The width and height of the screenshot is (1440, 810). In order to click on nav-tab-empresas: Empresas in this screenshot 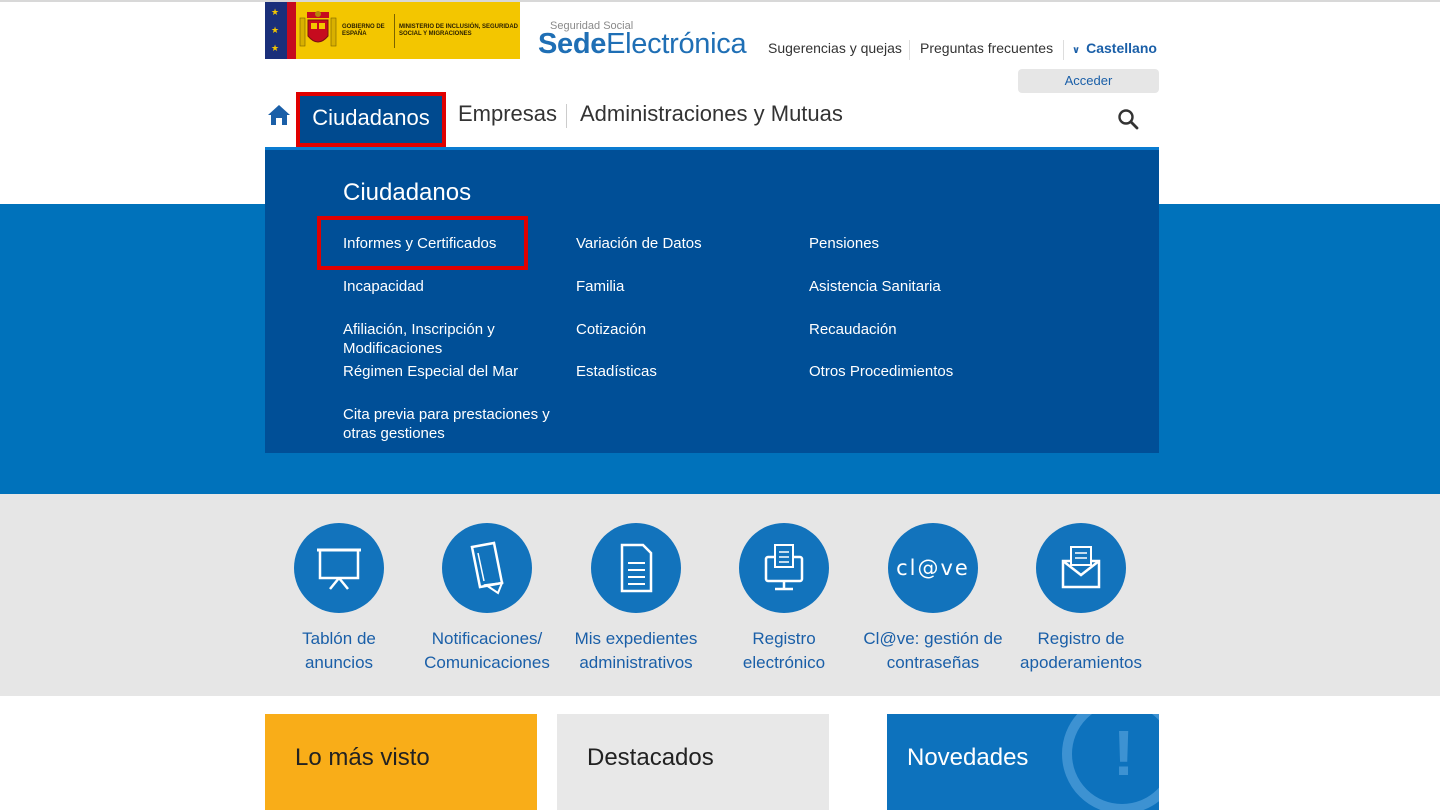, I will do `click(507, 114)`.